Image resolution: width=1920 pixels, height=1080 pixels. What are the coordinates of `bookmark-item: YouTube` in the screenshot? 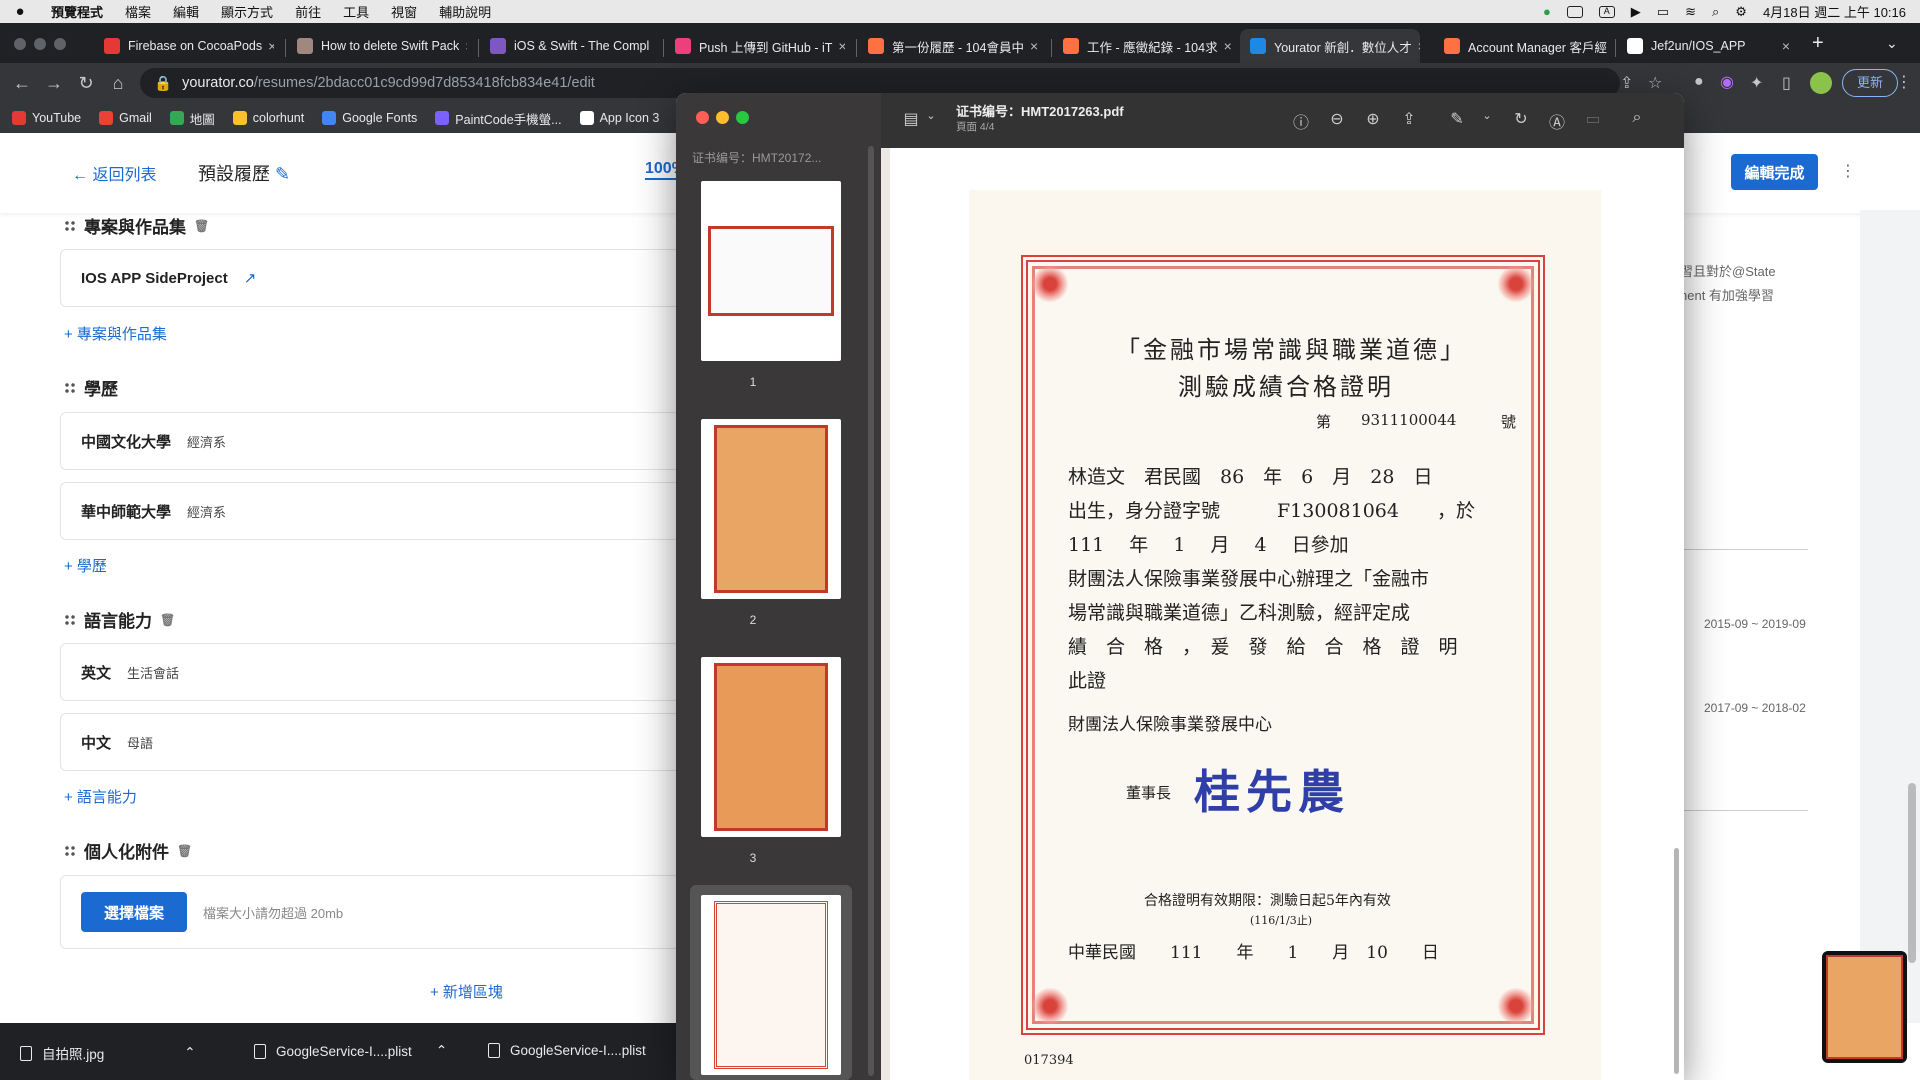 It's located at (46, 118).